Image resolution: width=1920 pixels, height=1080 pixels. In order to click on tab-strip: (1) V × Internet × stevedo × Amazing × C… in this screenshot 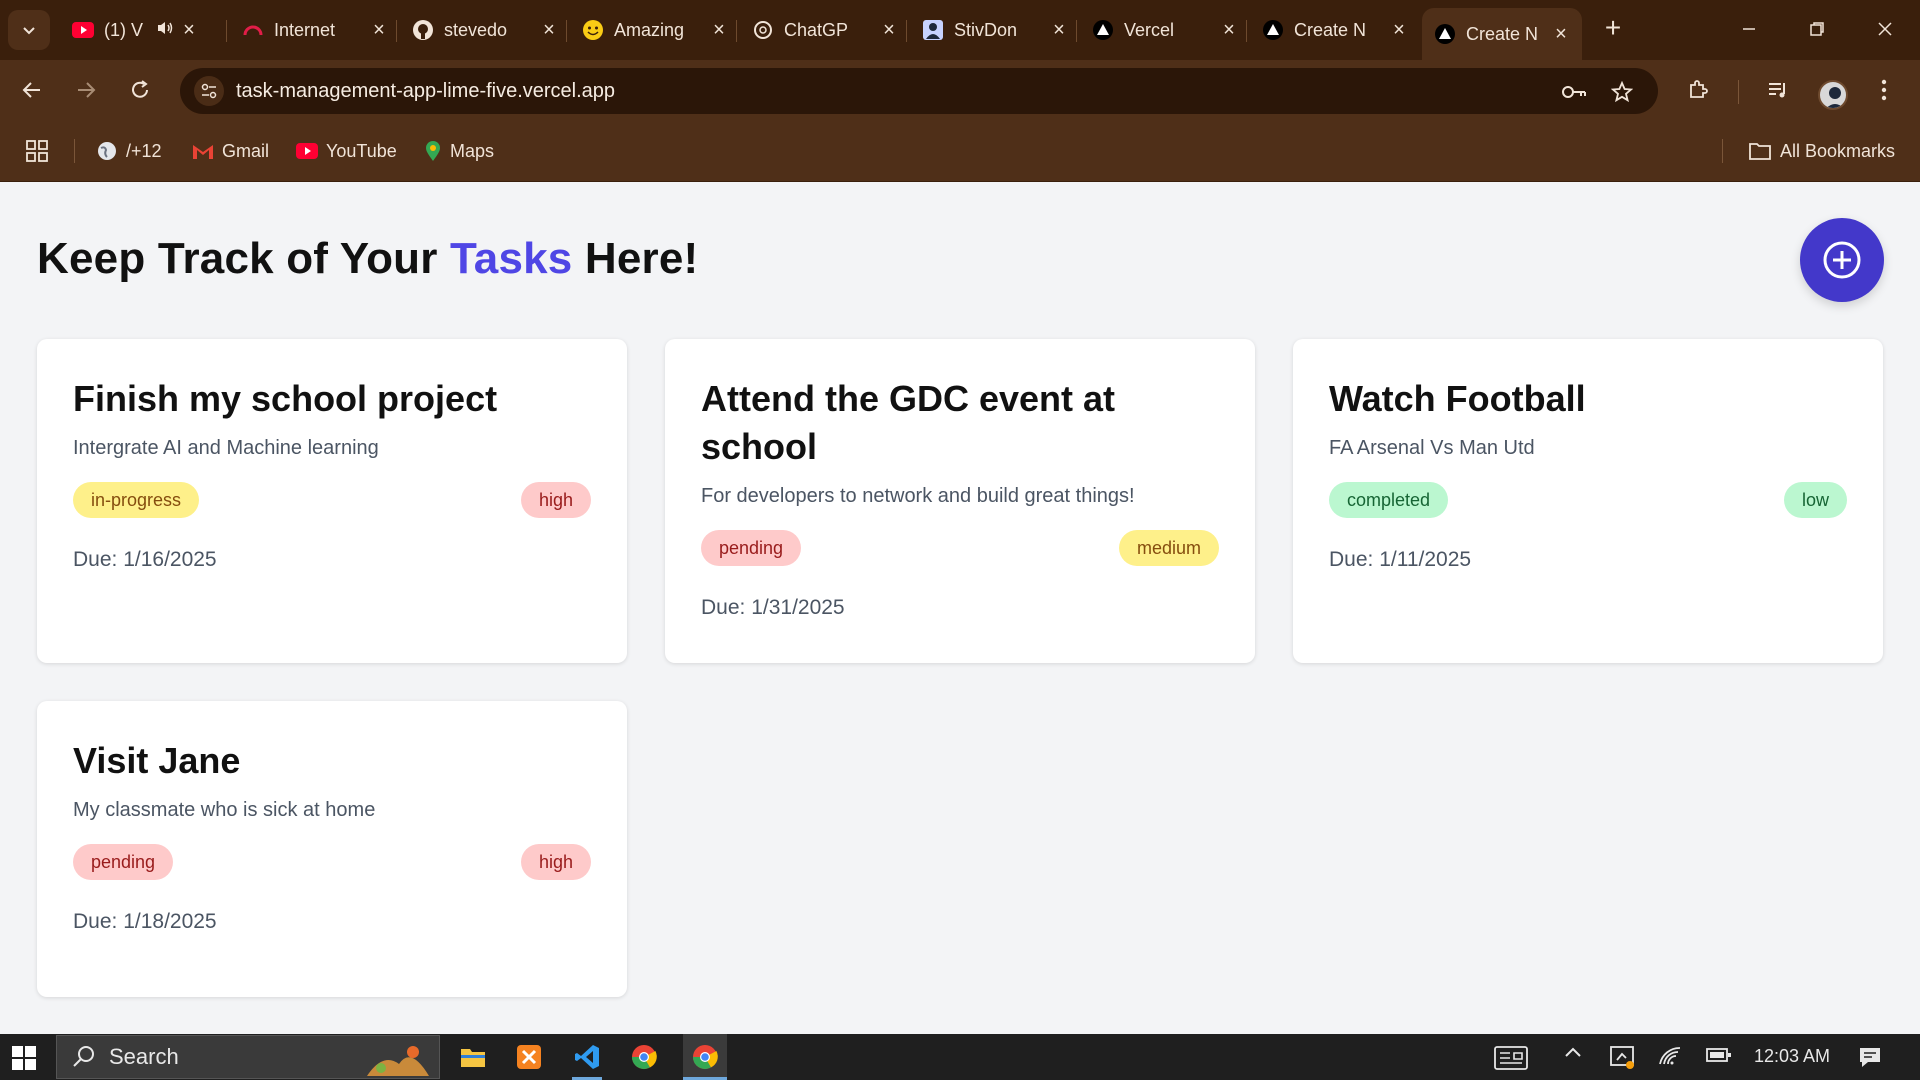, I will do `click(960, 30)`.